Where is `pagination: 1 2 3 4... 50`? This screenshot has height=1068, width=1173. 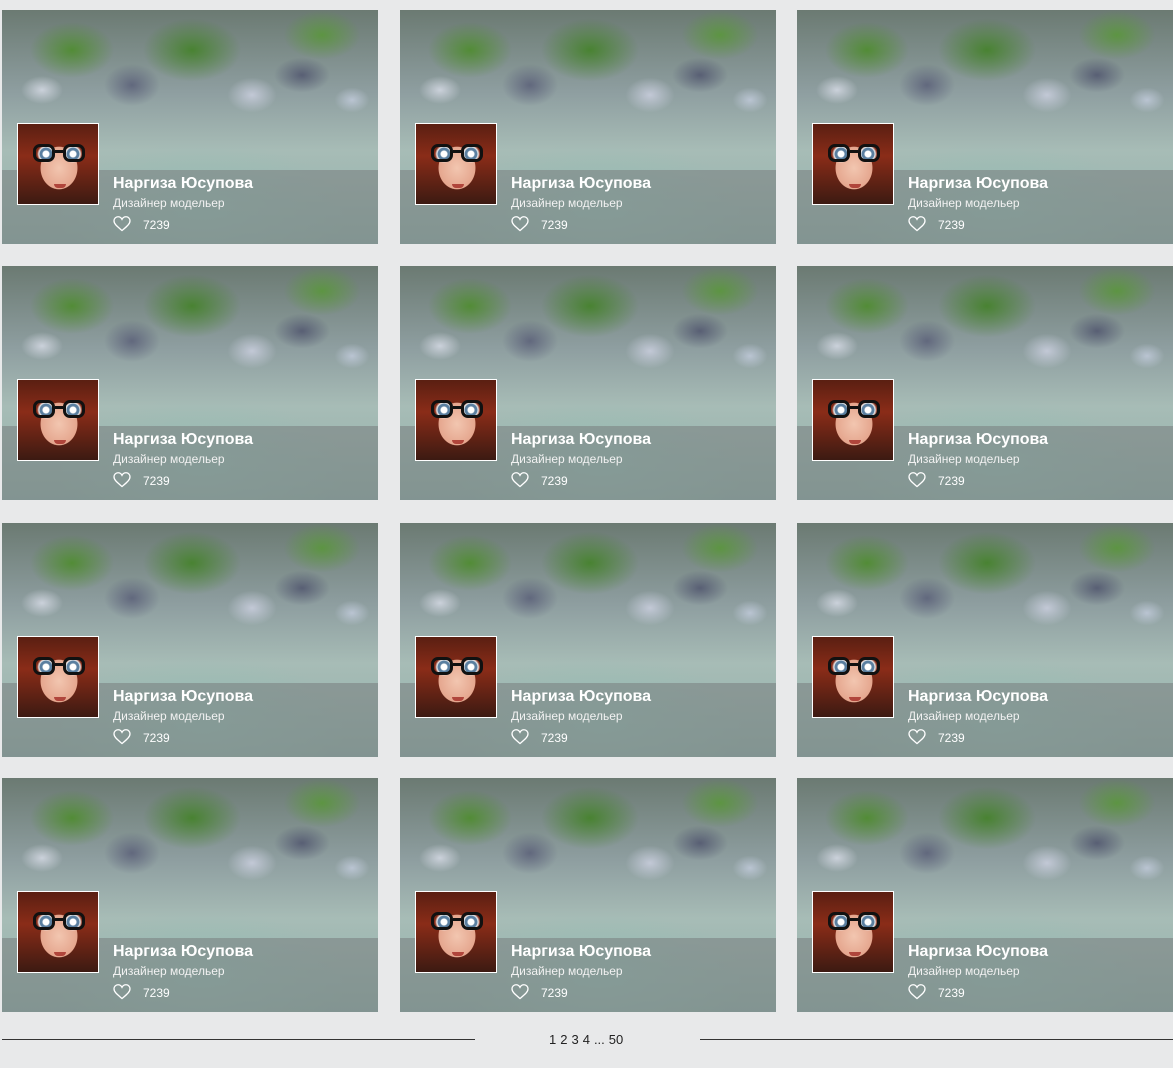 pagination: 1 2 3 4... 50 is located at coordinates (586, 1040).